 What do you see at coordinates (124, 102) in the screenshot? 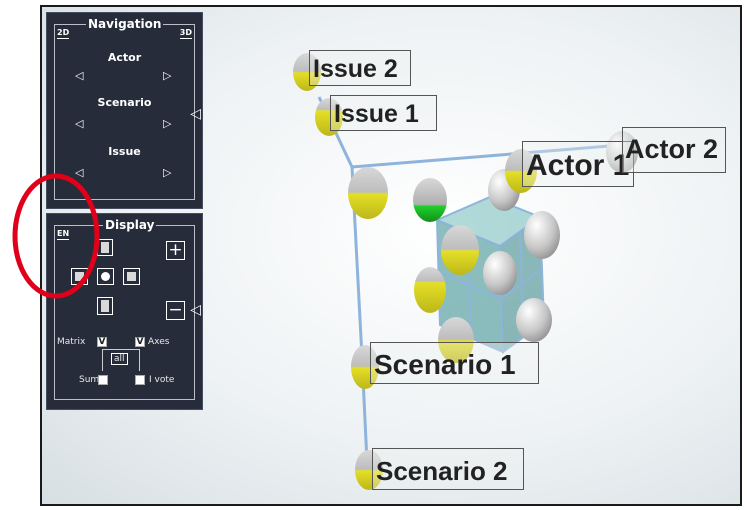
I see `nav-row-scenario-label: Scenario` at bounding box center [124, 102].